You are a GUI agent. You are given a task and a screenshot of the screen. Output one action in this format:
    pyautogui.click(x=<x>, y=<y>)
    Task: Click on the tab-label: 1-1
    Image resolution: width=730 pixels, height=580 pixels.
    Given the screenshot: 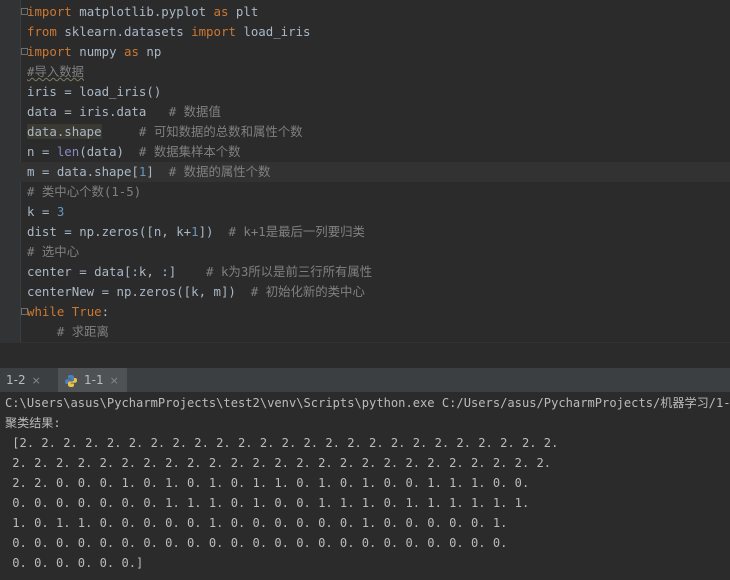 What is the action you would take?
    pyautogui.click(x=94, y=380)
    